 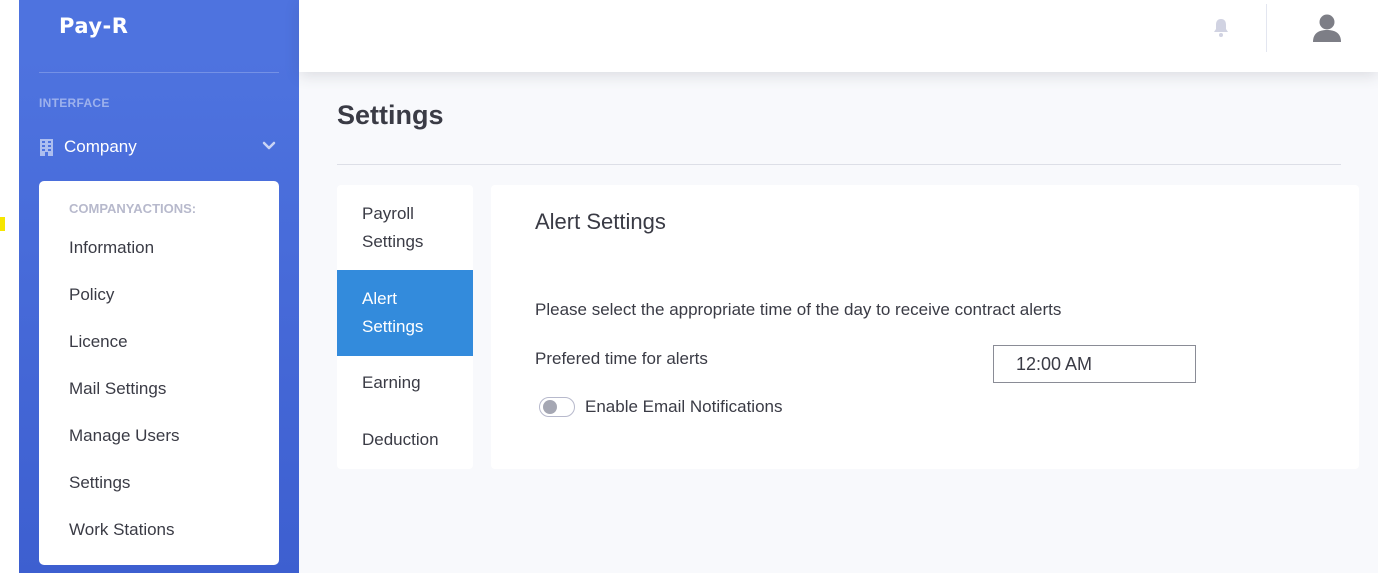 What do you see at coordinates (1094, 364) in the screenshot?
I see `alert-time-input` at bounding box center [1094, 364].